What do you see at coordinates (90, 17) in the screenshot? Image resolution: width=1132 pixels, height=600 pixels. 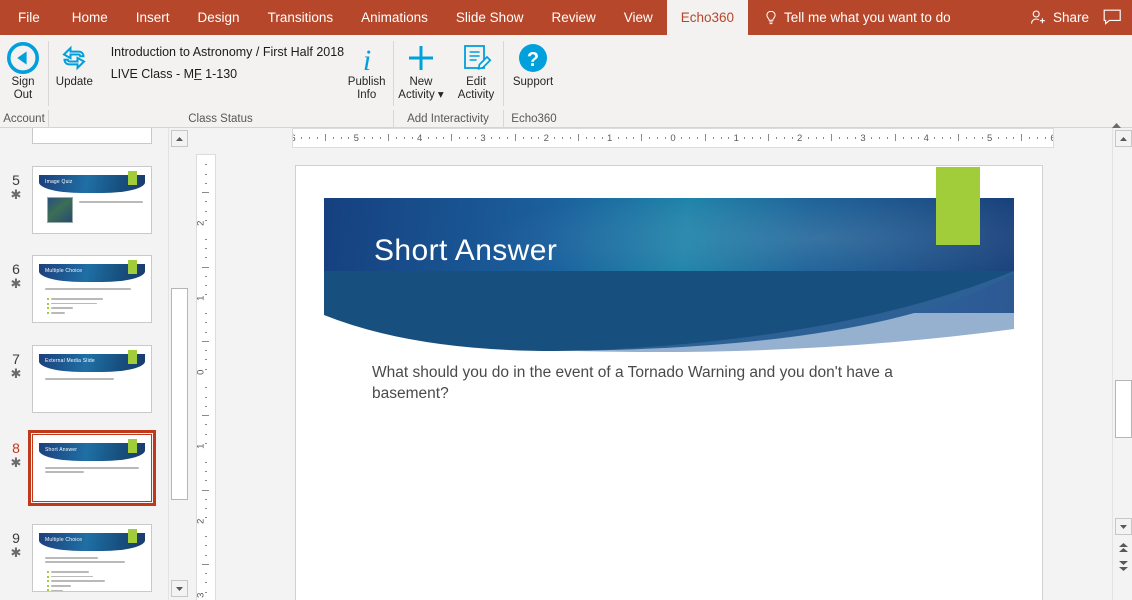 I see `tab-home: Home` at bounding box center [90, 17].